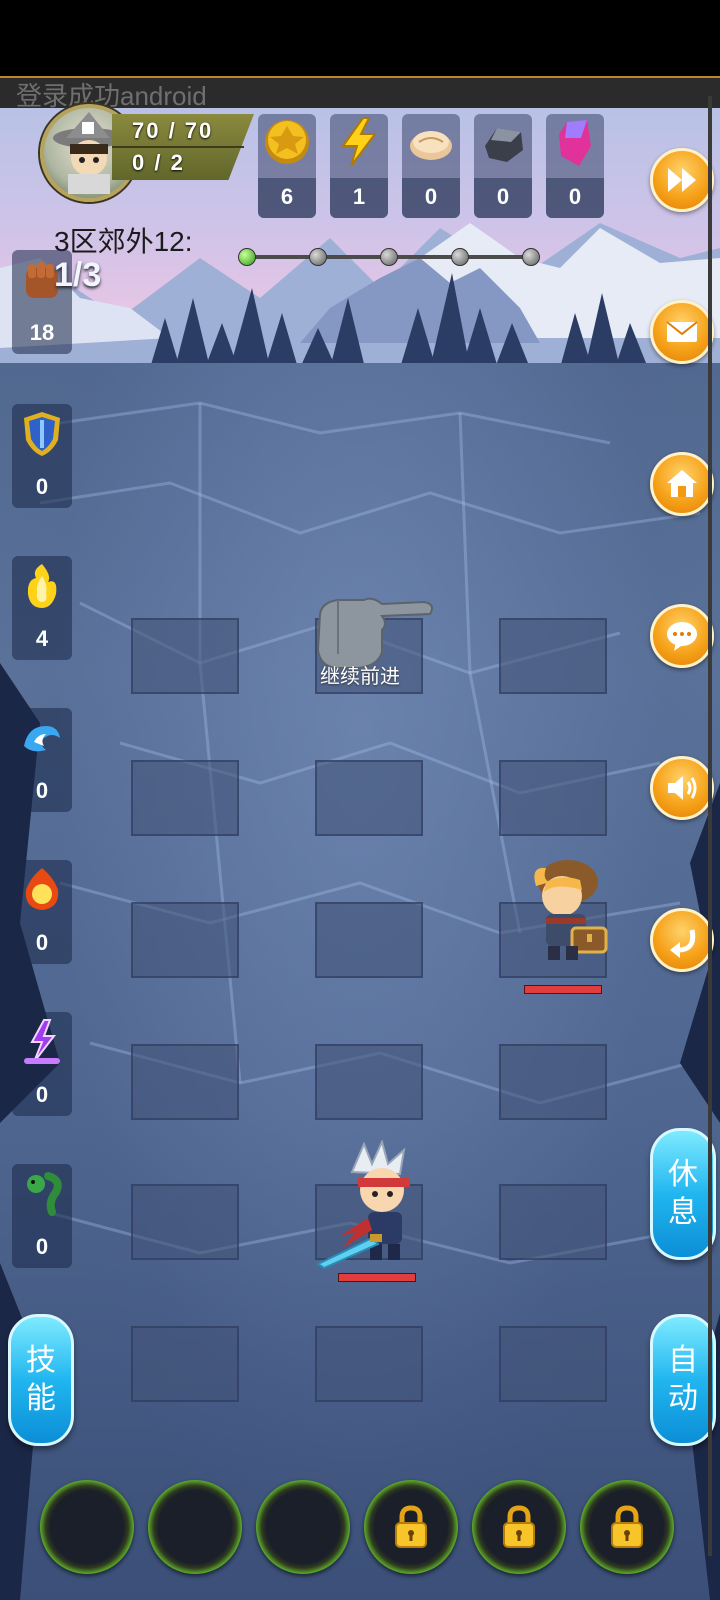  What do you see at coordinates (42, 586) in the screenshot?
I see `yellow-flame-icon` at bounding box center [42, 586].